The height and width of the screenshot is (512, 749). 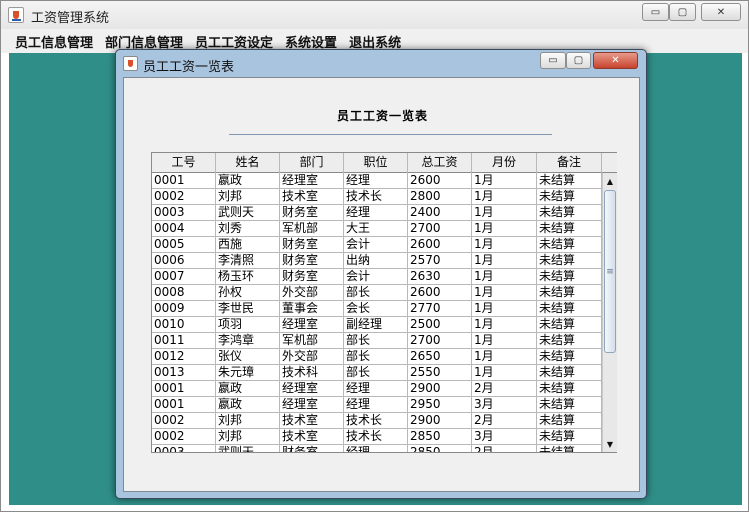 What do you see at coordinates (721, 12) in the screenshot?
I see `main-close-button: ✕` at bounding box center [721, 12].